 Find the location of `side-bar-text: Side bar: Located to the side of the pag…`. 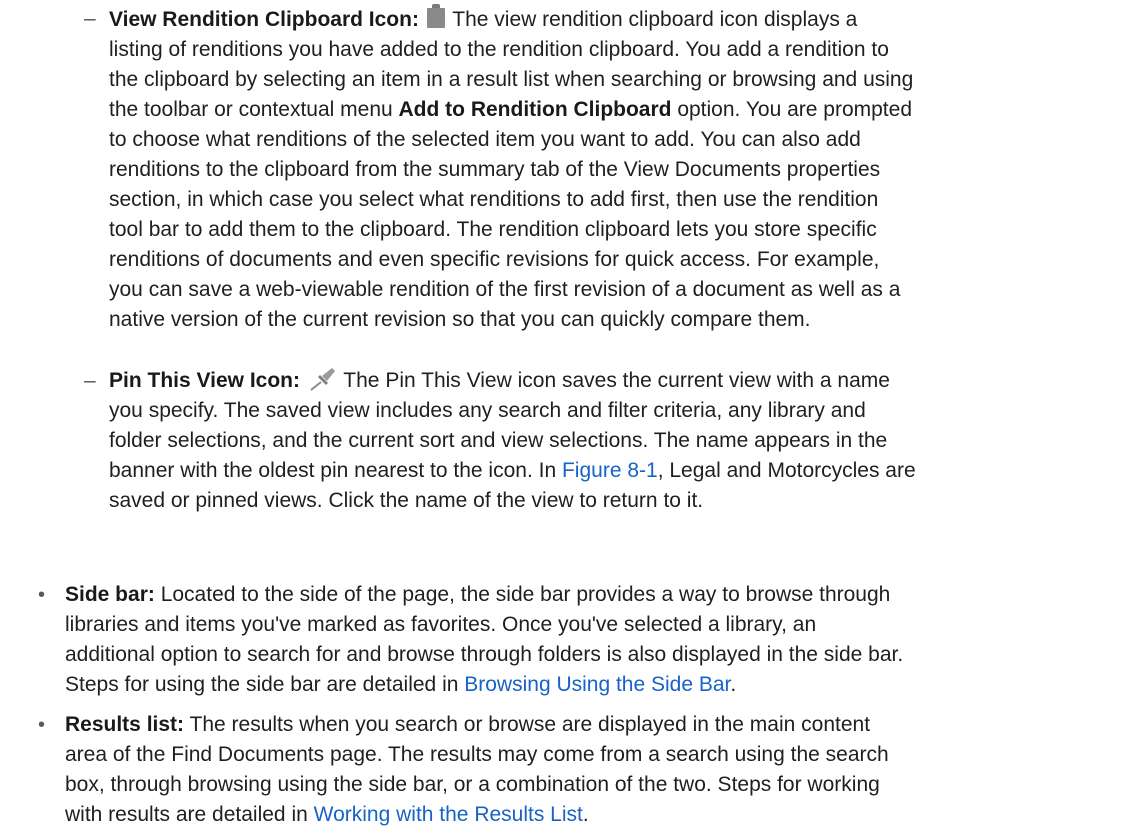

side-bar-text: Side bar: Located to the side of the pag… is located at coordinates (602, 640).